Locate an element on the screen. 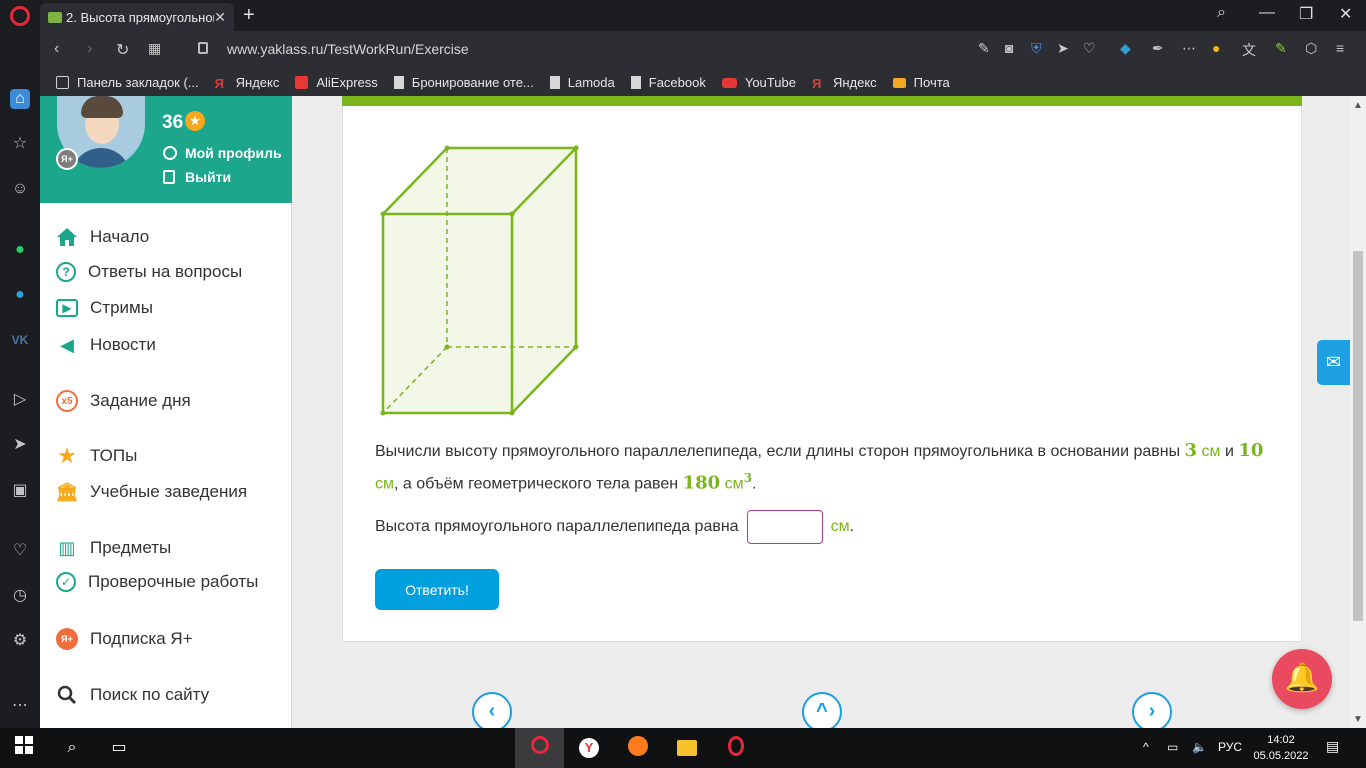 This screenshot has height=768, width=1366. language-indicator: РУС is located at coordinates (1230, 747).